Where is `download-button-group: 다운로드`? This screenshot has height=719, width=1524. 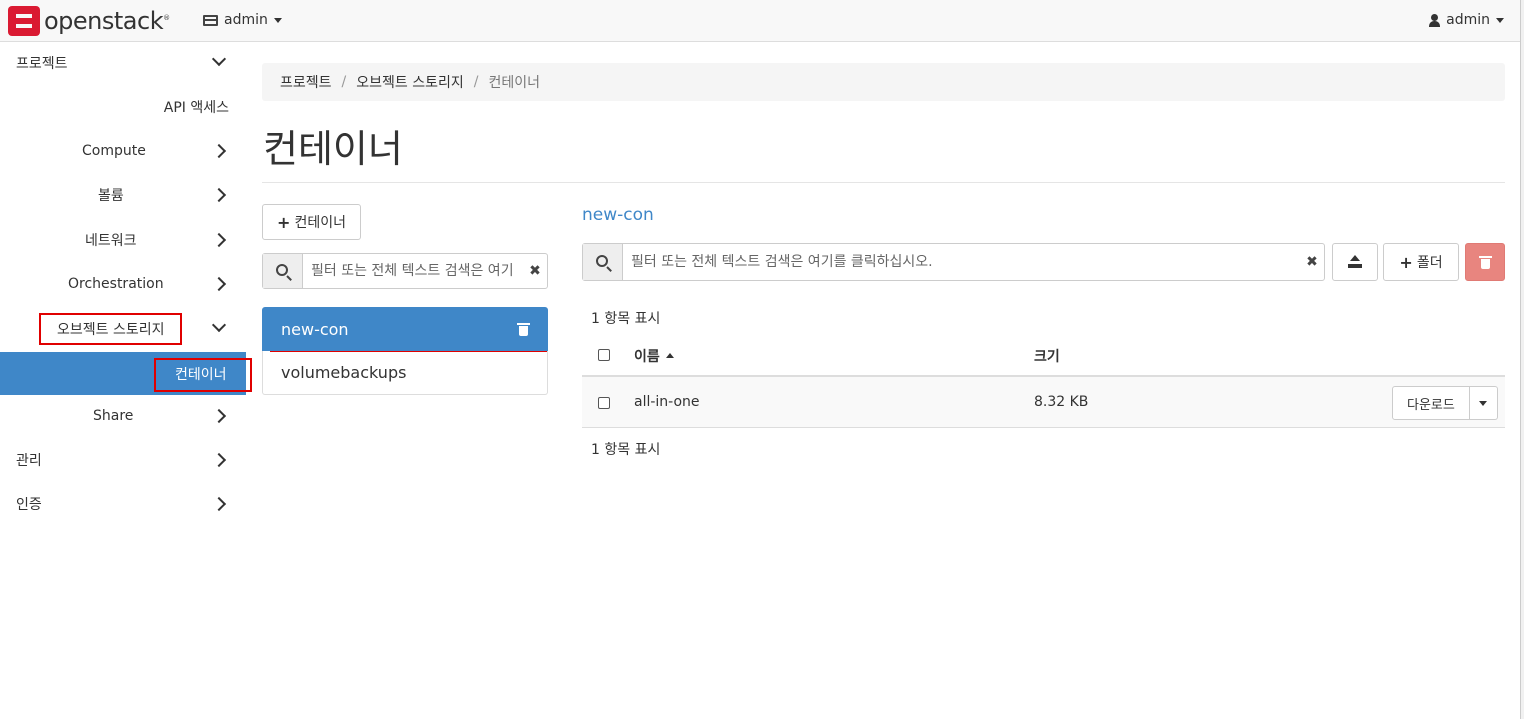
download-button-group: 다운로드 is located at coordinates (1445, 403).